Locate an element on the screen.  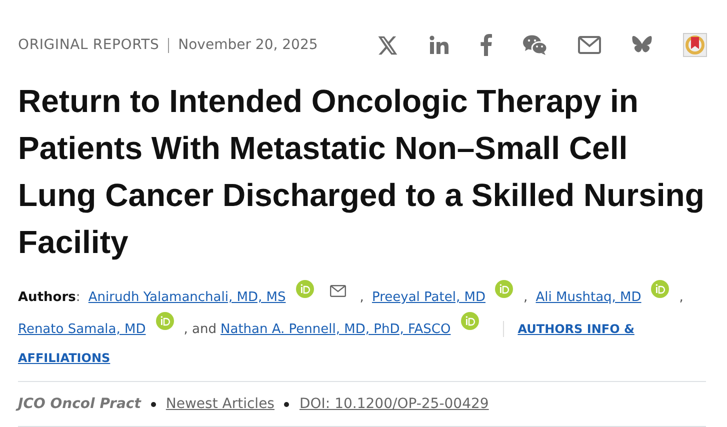
chat-bubbles-icon is located at coordinates (535, 45).